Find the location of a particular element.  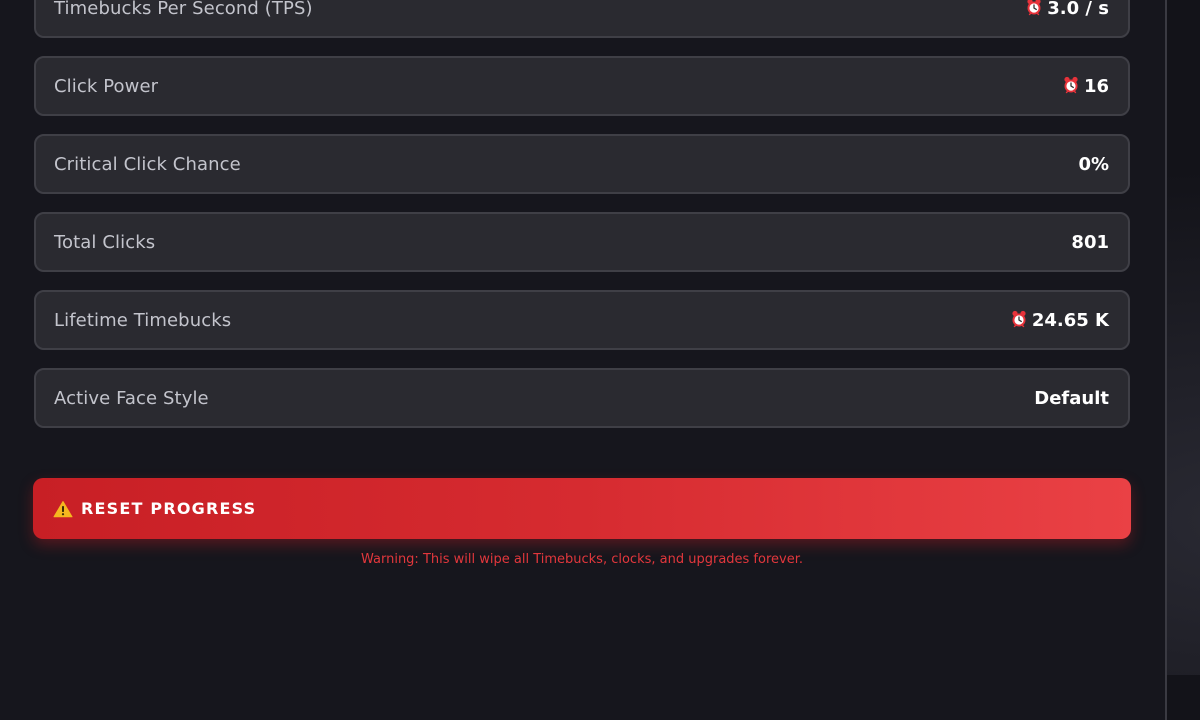

stat-label-total-clicks: Total Clicks is located at coordinates (105, 242).